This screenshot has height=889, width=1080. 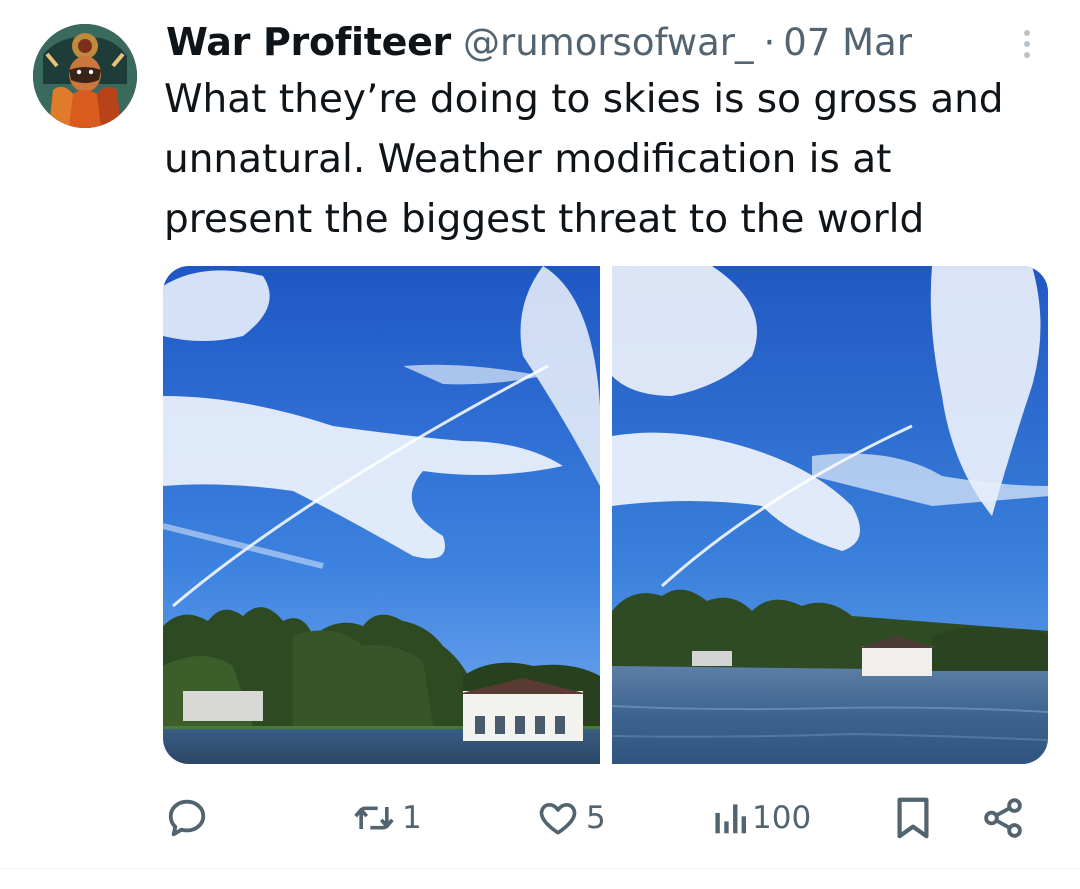 I want to click on divider, so click(x=540, y=868).